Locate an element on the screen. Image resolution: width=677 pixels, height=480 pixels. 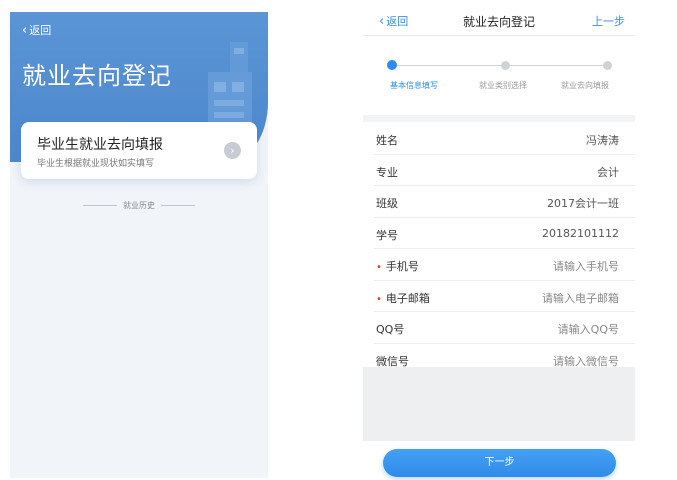
email-label: • 电子邮箱 is located at coordinates (403, 298).